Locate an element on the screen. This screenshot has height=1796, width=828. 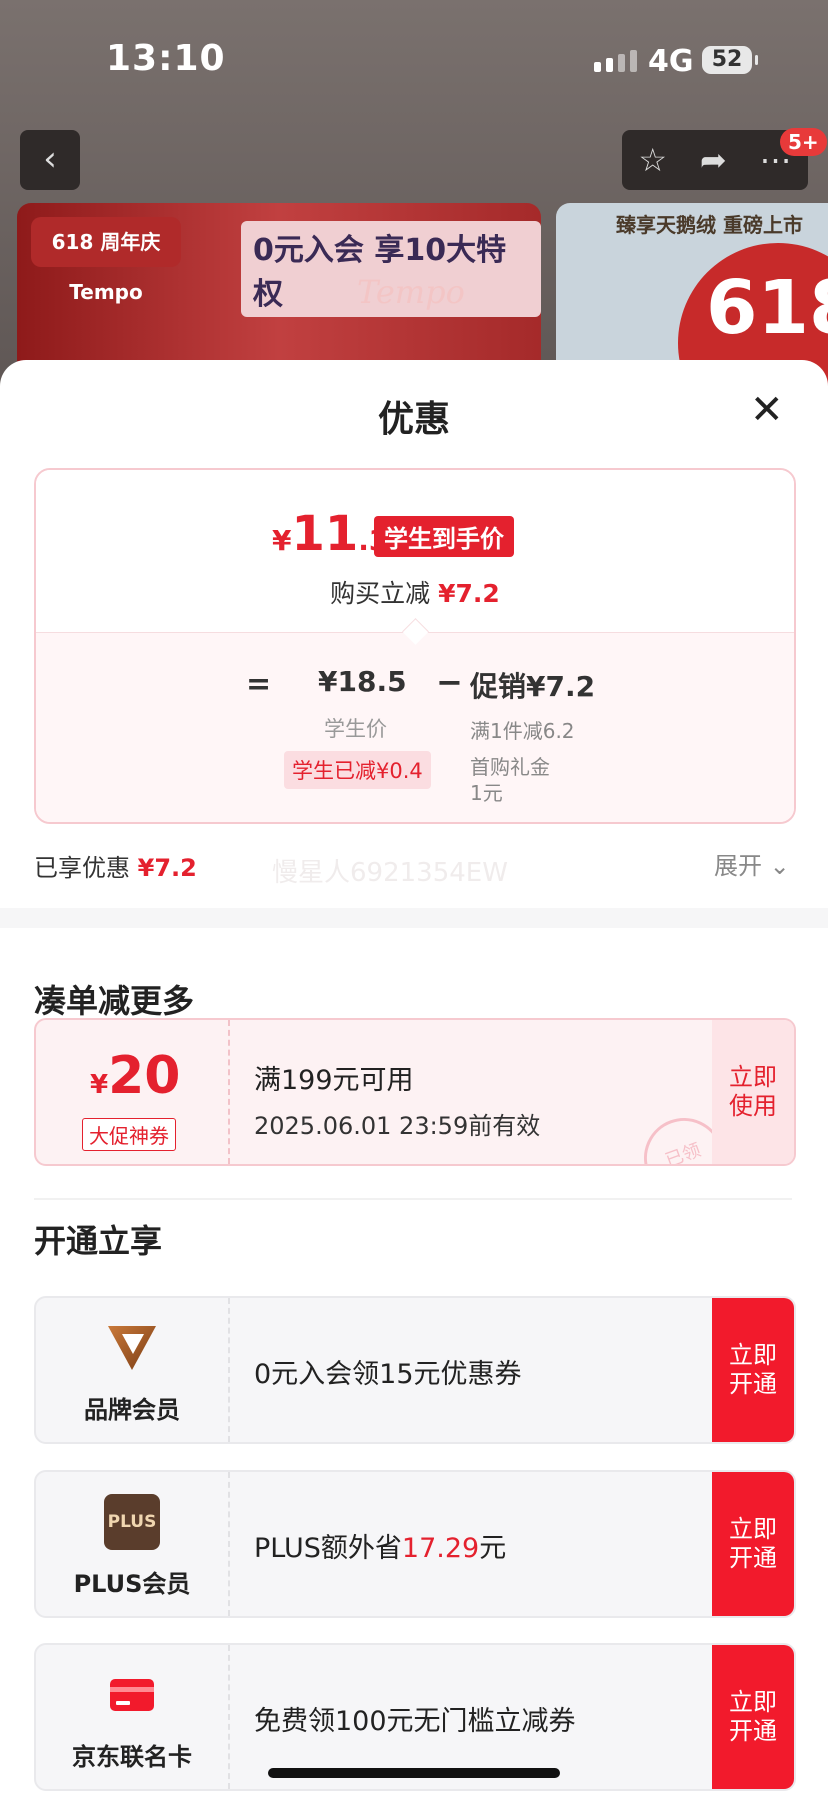
minus-sign: − is located at coordinates (449, 682).